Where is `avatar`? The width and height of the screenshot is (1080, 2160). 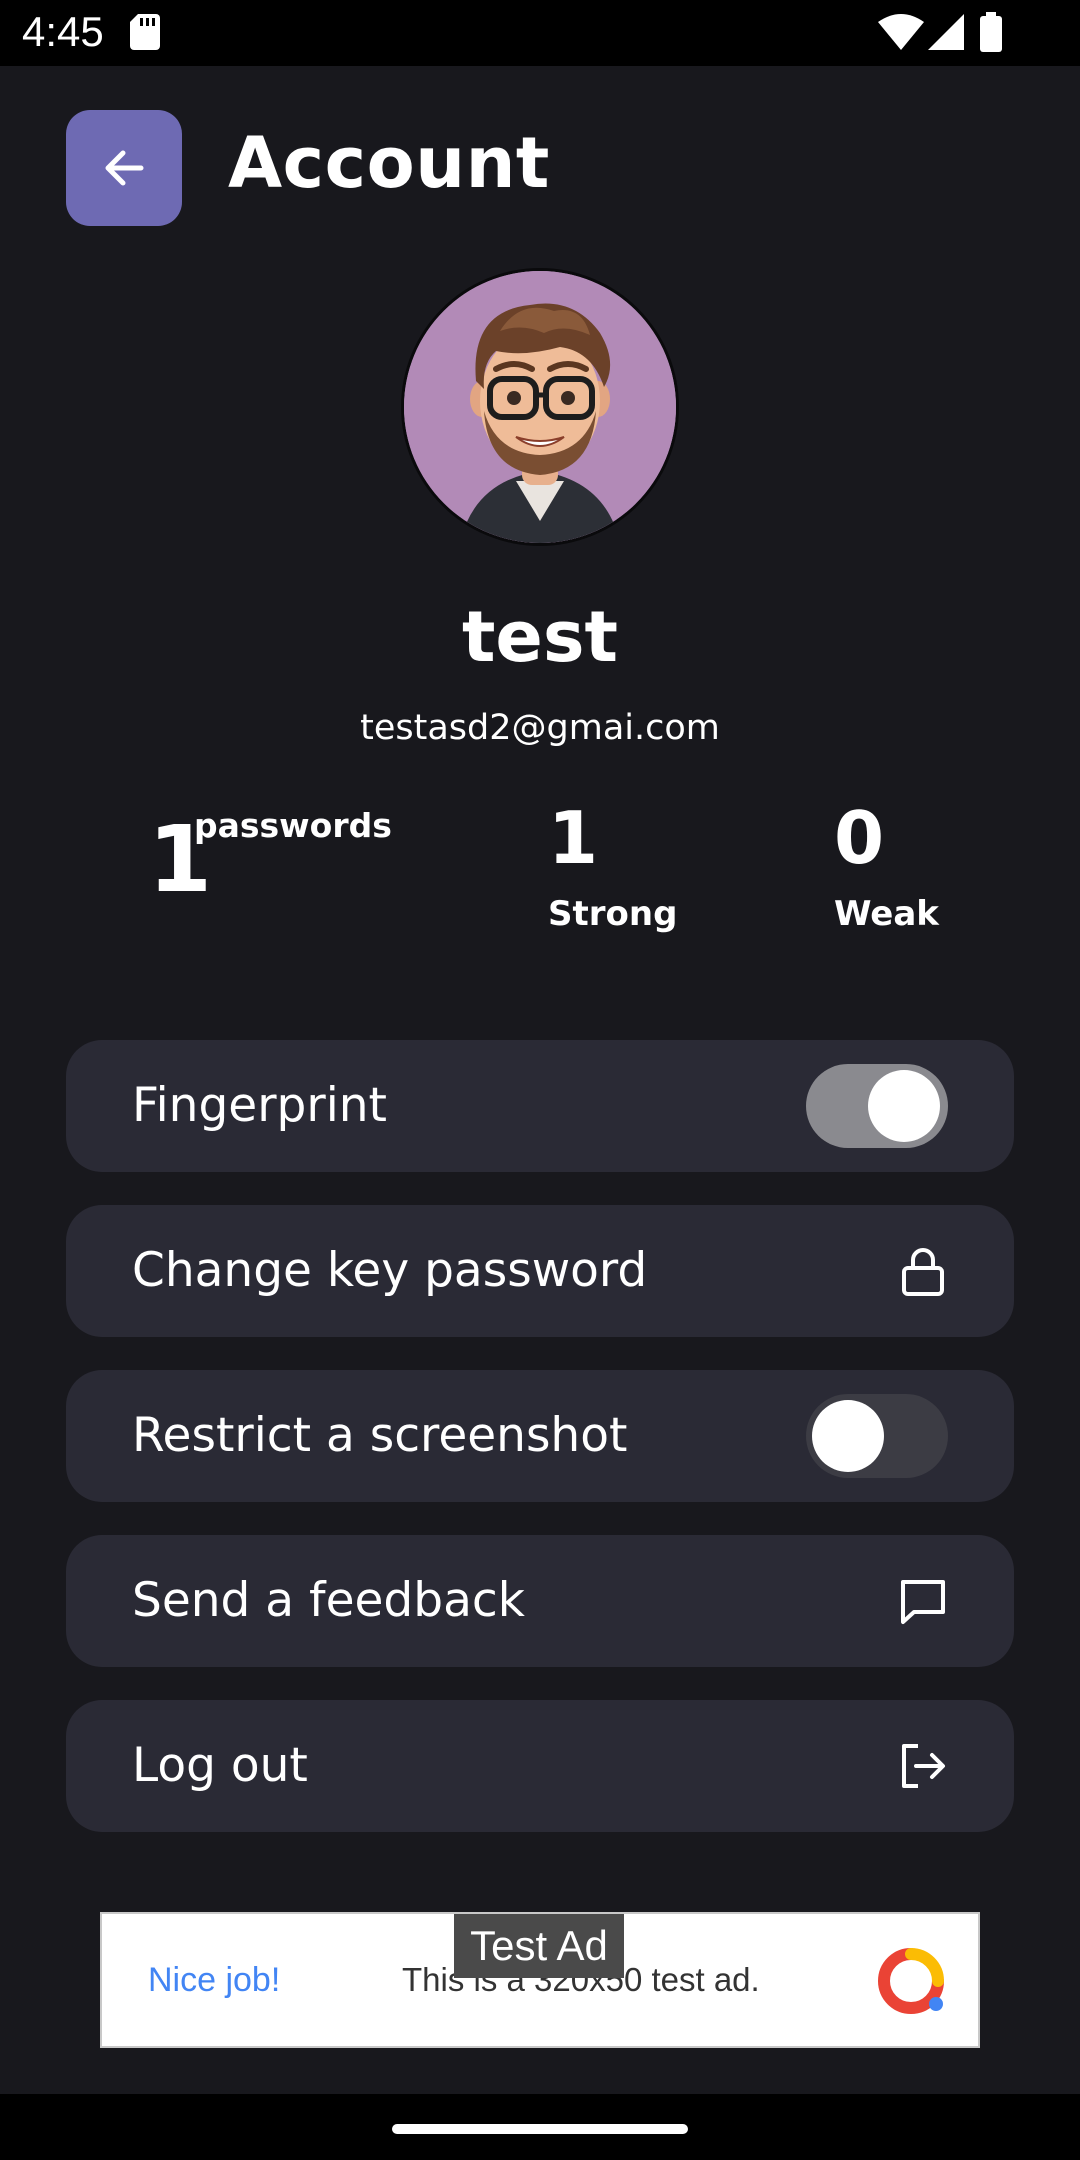 avatar is located at coordinates (540, 407).